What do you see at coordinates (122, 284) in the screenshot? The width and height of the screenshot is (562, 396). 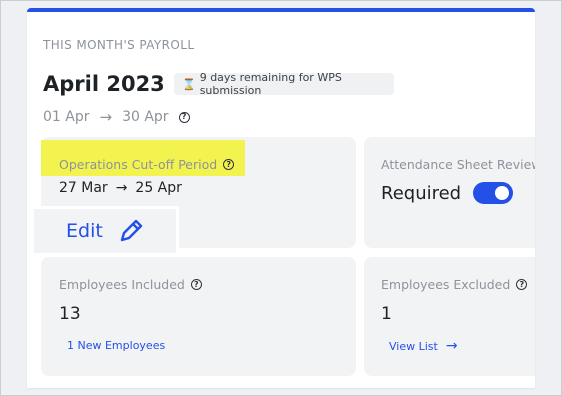 I see `employees-included-label-text: Employees Included` at bounding box center [122, 284].